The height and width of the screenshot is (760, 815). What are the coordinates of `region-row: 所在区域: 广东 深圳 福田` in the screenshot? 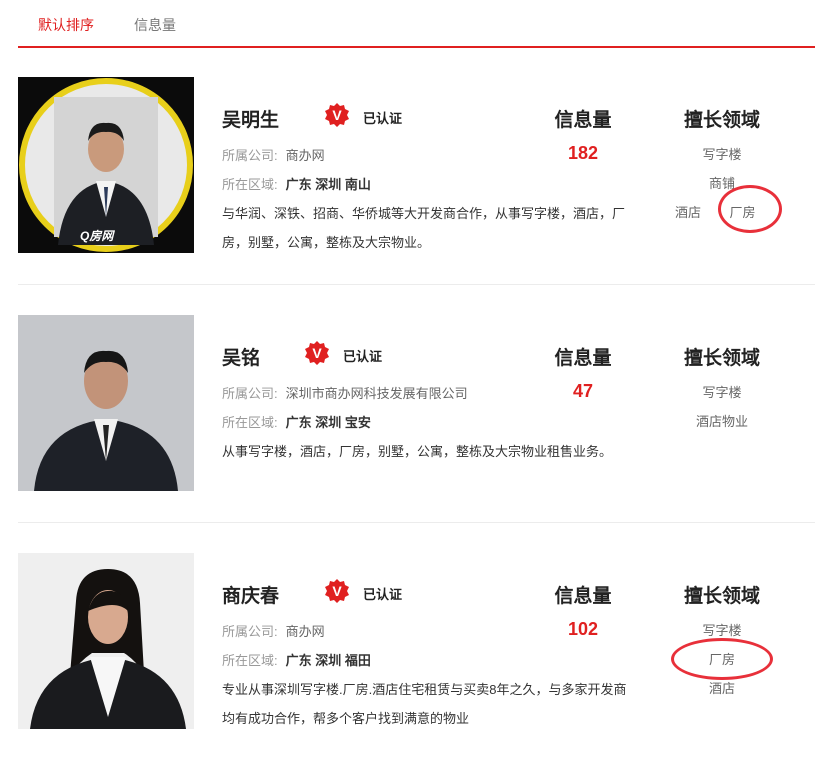 It's located at (296, 660).